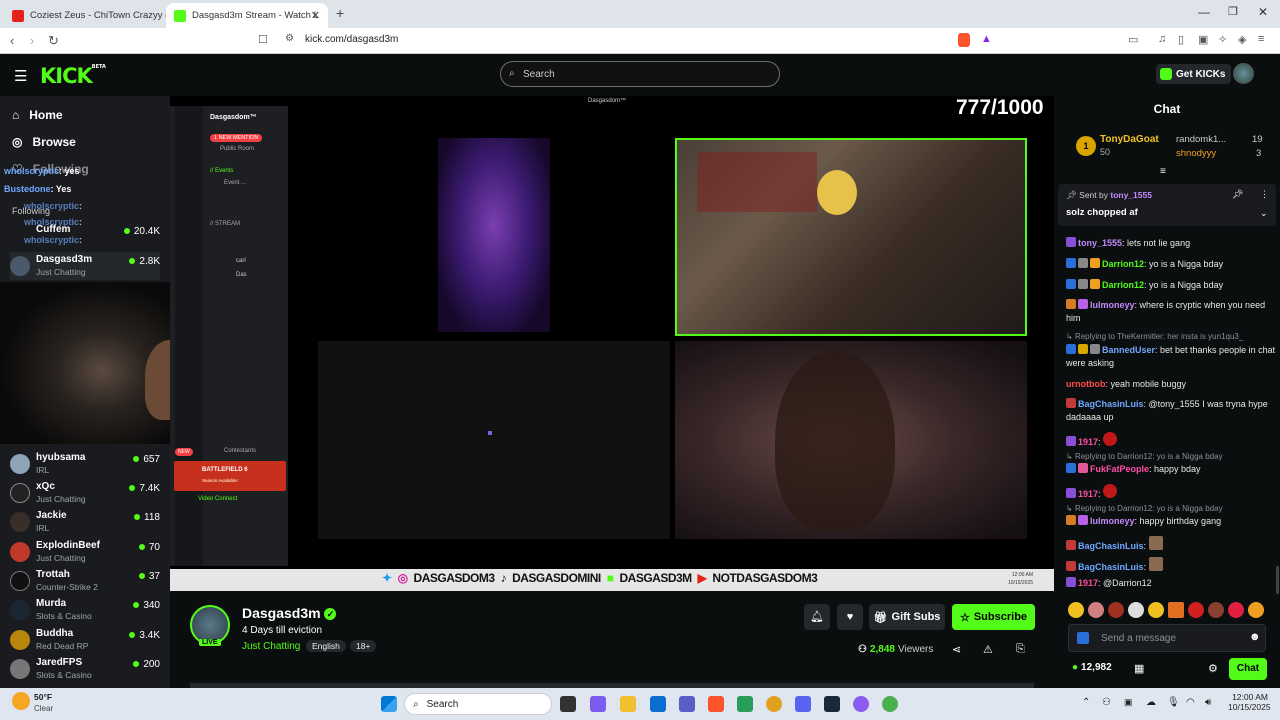 This screenshot has height=720, width=1280. What do you see at coordinates (271, 646) in the screenshot?
I see `stream-category-link: Just Chatting` at bounding box center [271, 646].